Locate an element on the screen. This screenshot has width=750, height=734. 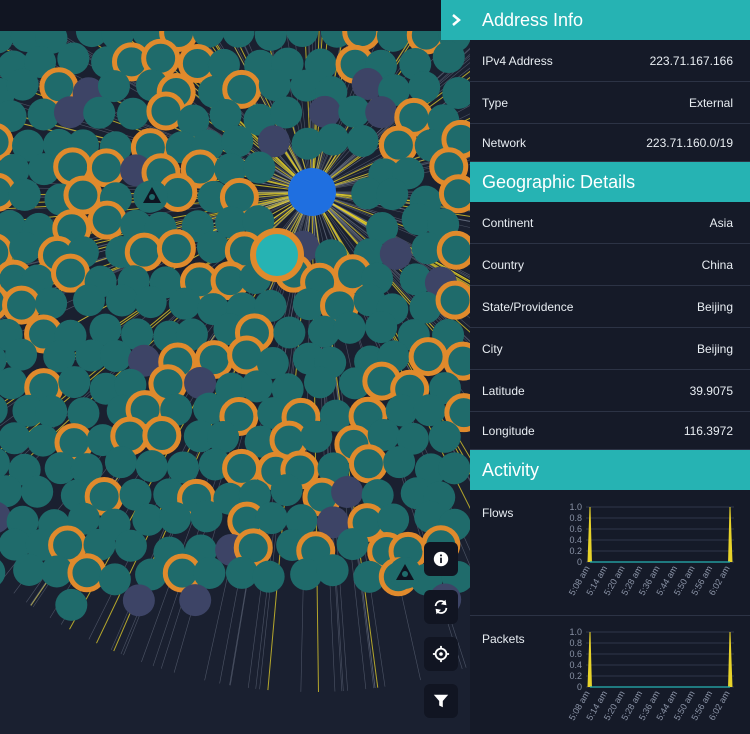
chevron-right-icon is located at coordinates (456, 20).